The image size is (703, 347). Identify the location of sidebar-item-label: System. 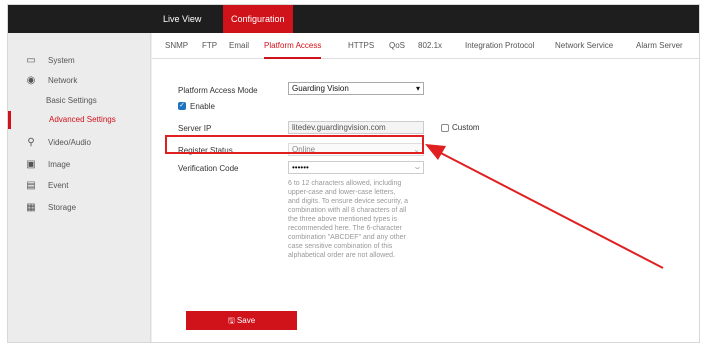
(61, 60).